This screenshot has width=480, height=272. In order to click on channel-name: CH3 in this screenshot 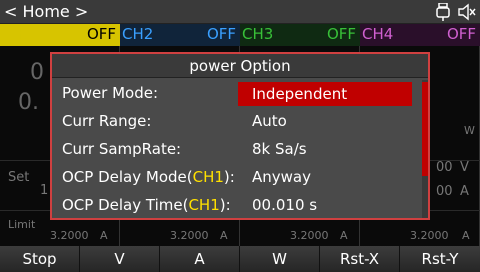, I will do `click(258, 34)`.